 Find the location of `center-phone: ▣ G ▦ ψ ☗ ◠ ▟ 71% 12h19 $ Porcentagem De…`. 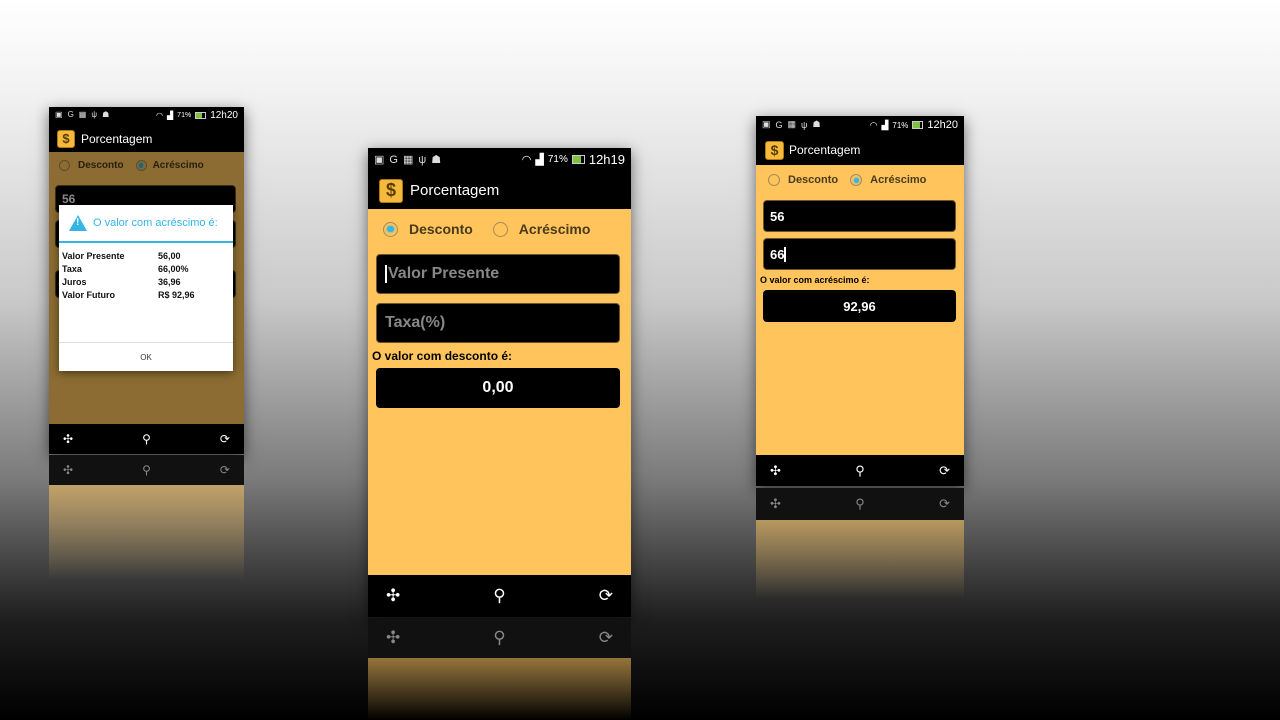

center-phone: ▣ G ▦ ψ ☗ ◠ ▟ 71% 12h19 $ Porcentagem De… is located at coordinates (499, 382).